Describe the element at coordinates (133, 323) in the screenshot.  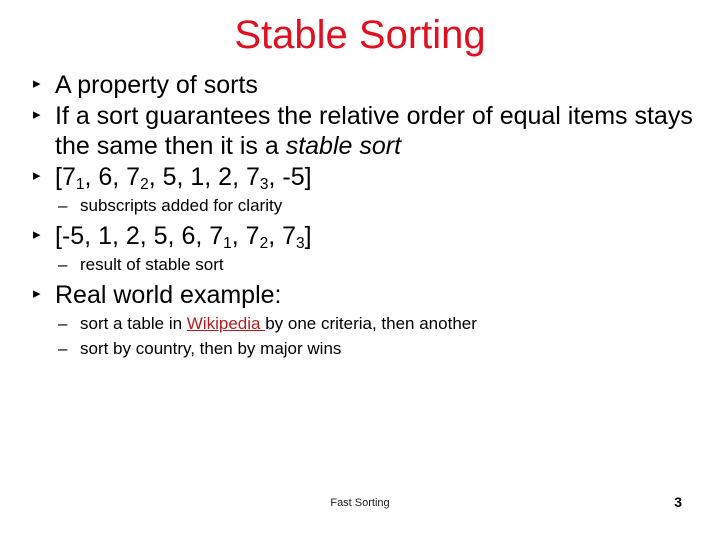
I see `subbullet-text-wikipedia-before: sort a table in` at that location.